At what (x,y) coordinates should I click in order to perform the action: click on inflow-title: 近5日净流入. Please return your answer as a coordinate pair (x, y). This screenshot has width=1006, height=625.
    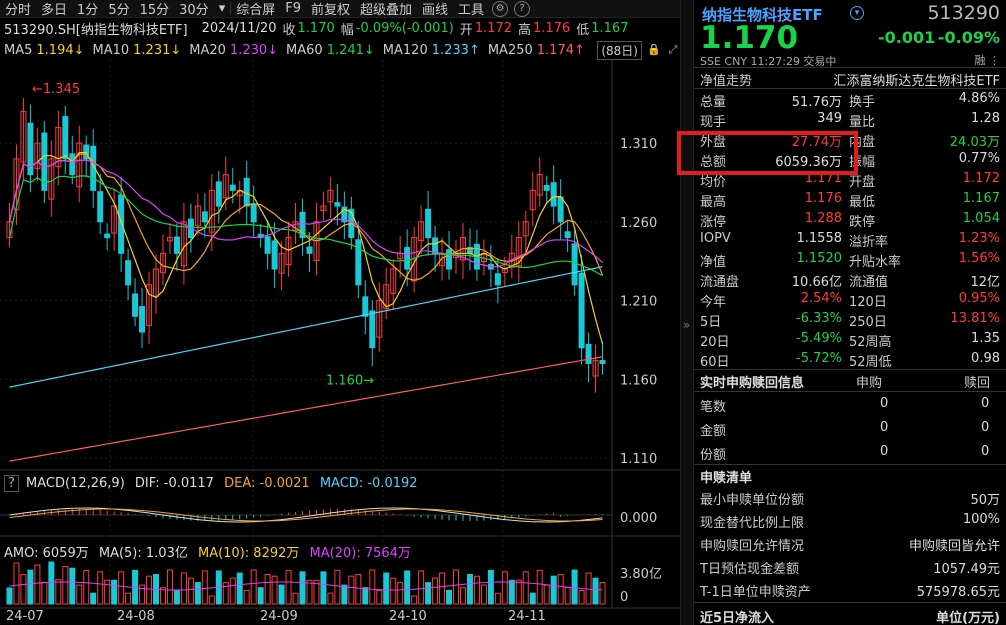
    Looking at the image, I should click on (737, 618).